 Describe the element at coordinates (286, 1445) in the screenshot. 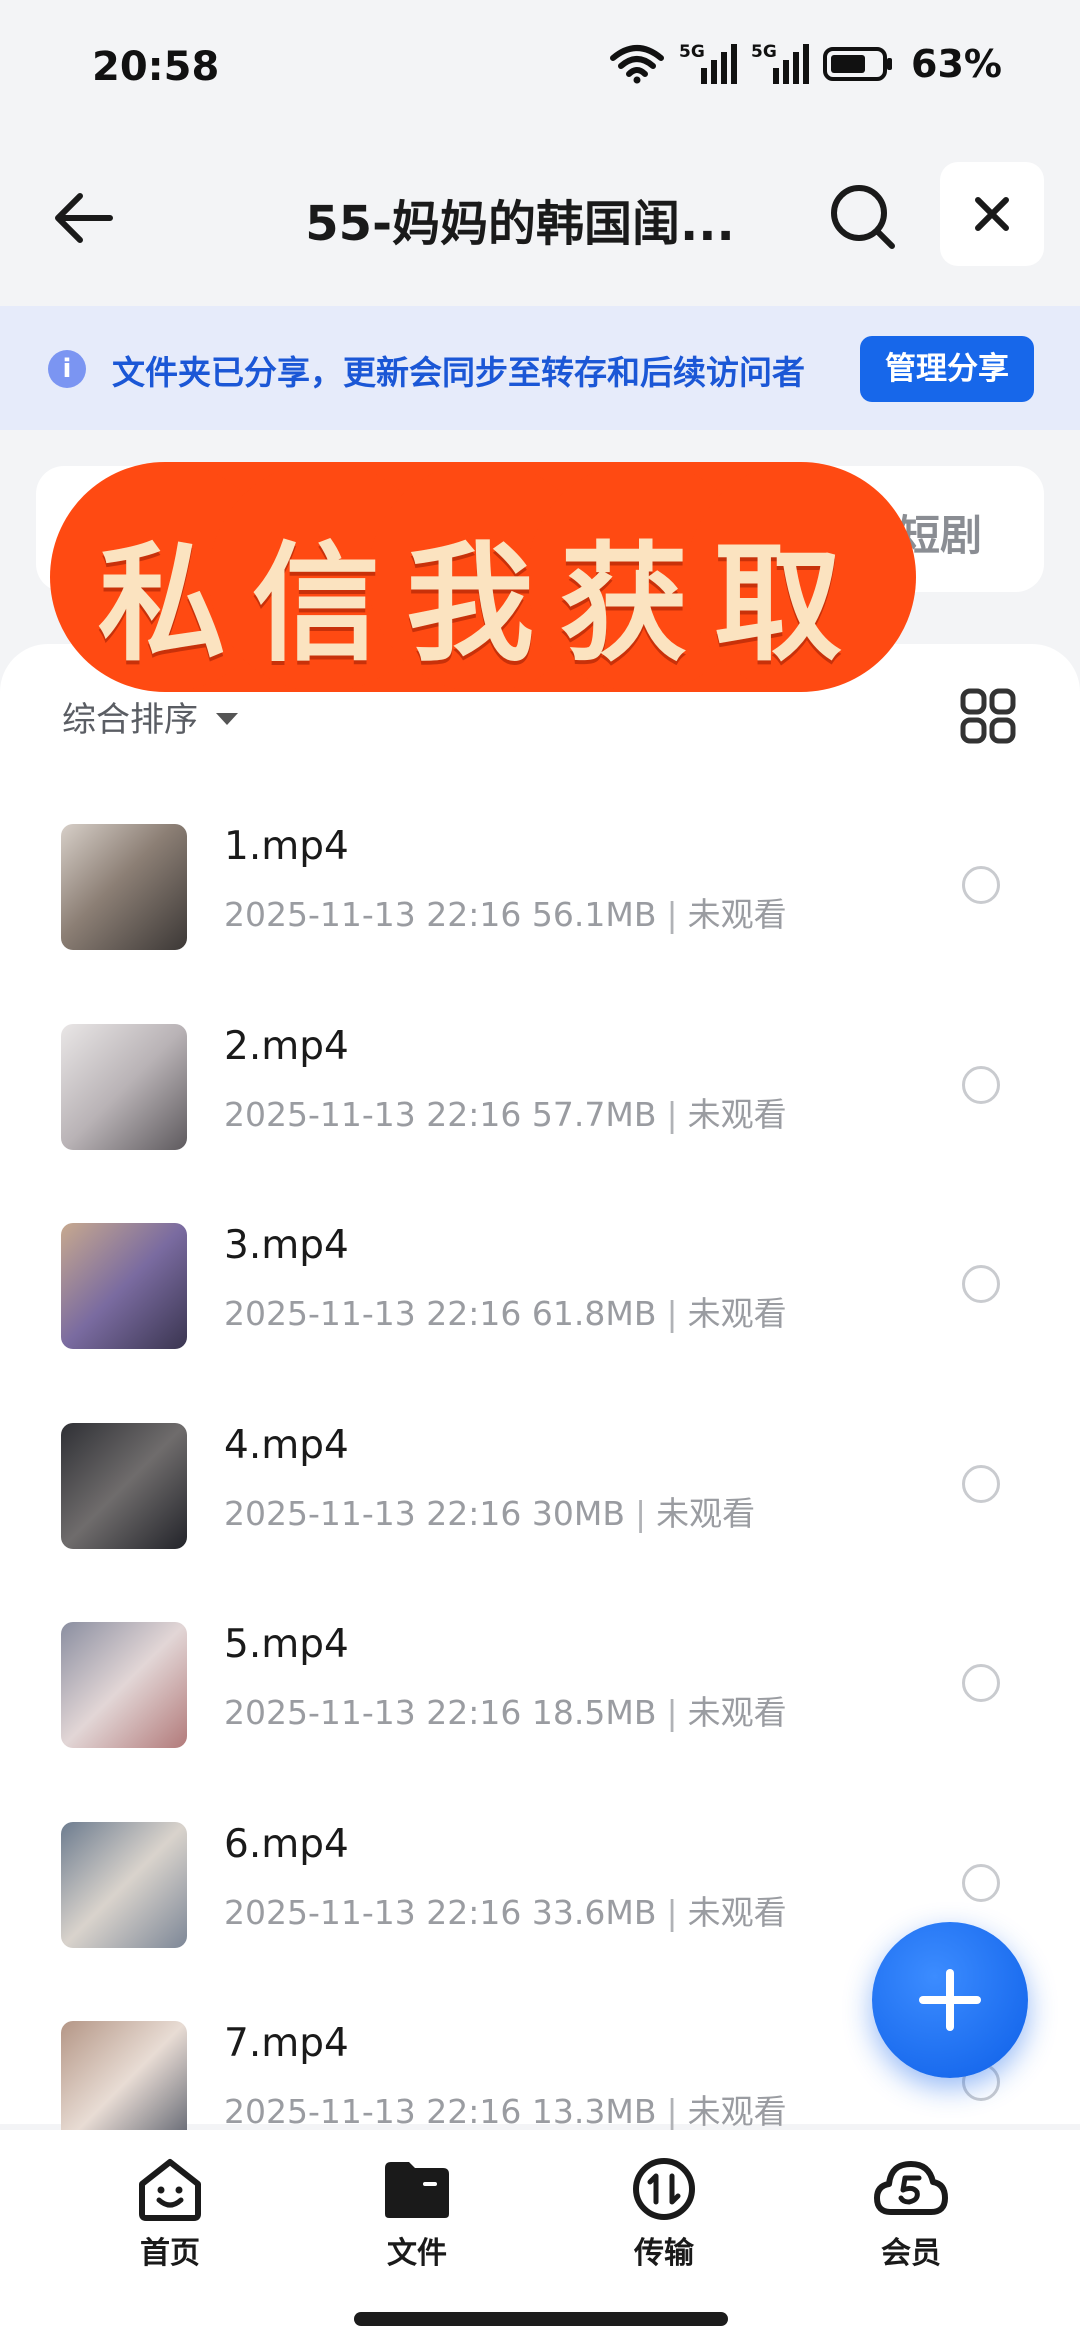

I see `file-name: 4.mp4` at that location.